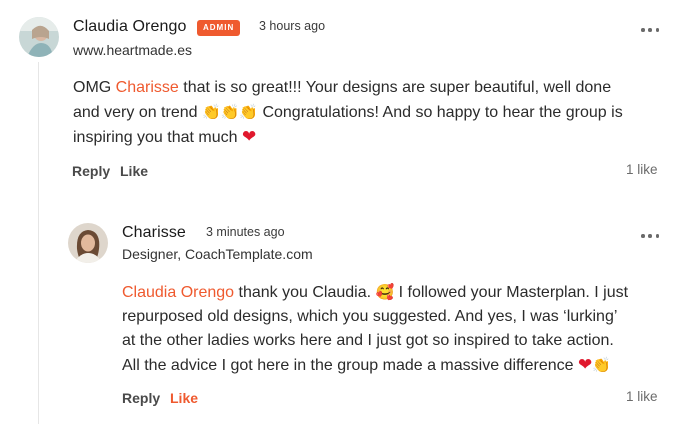  I want to click on more-options-icon, so click(650, 30).